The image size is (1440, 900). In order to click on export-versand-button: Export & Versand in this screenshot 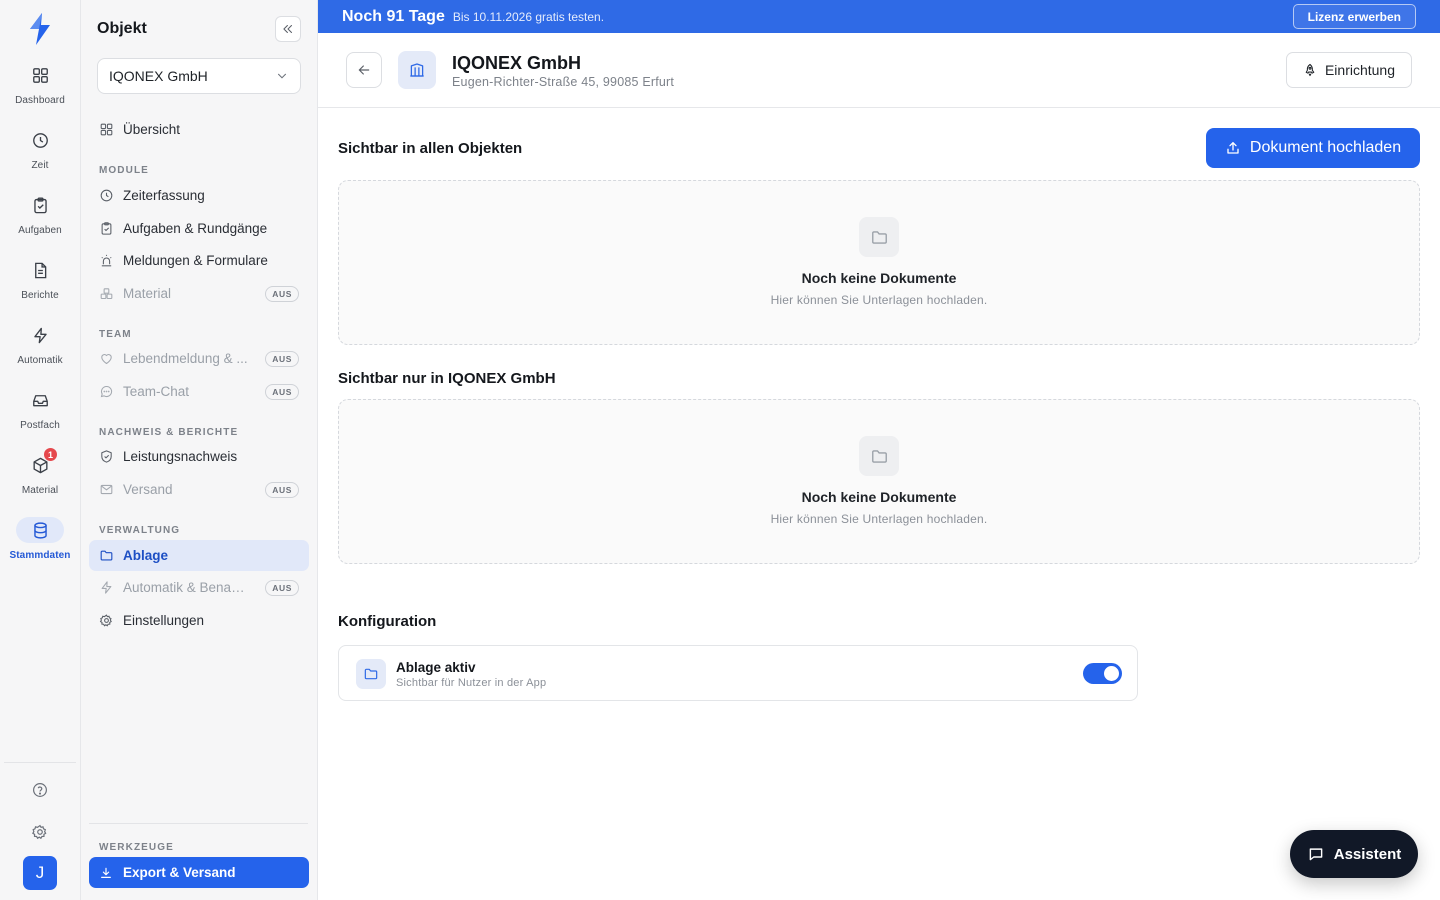, I will do `click(199, 872)`.